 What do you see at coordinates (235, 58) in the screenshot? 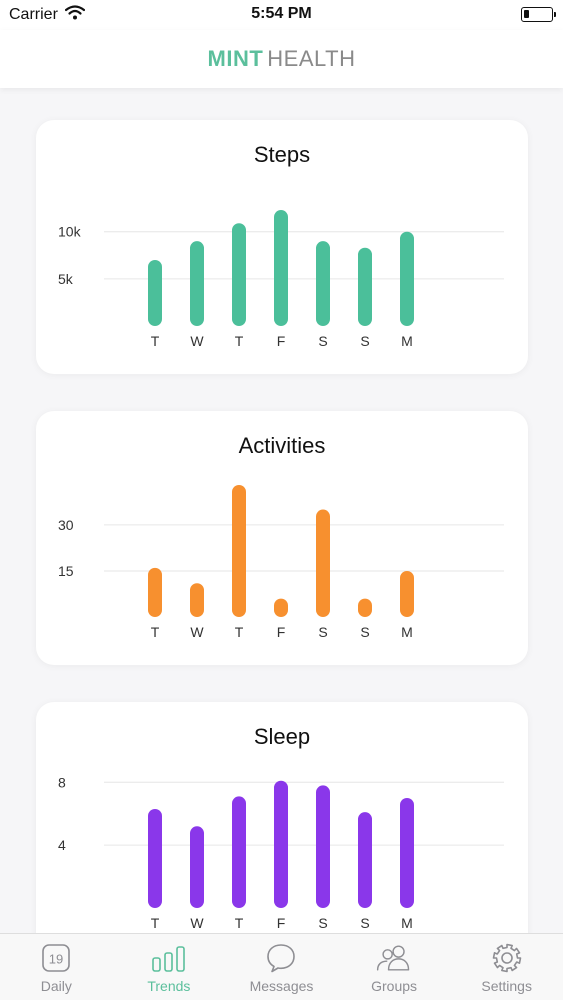
I see `brand-mint: MINT` at bounding box center [235, 58].